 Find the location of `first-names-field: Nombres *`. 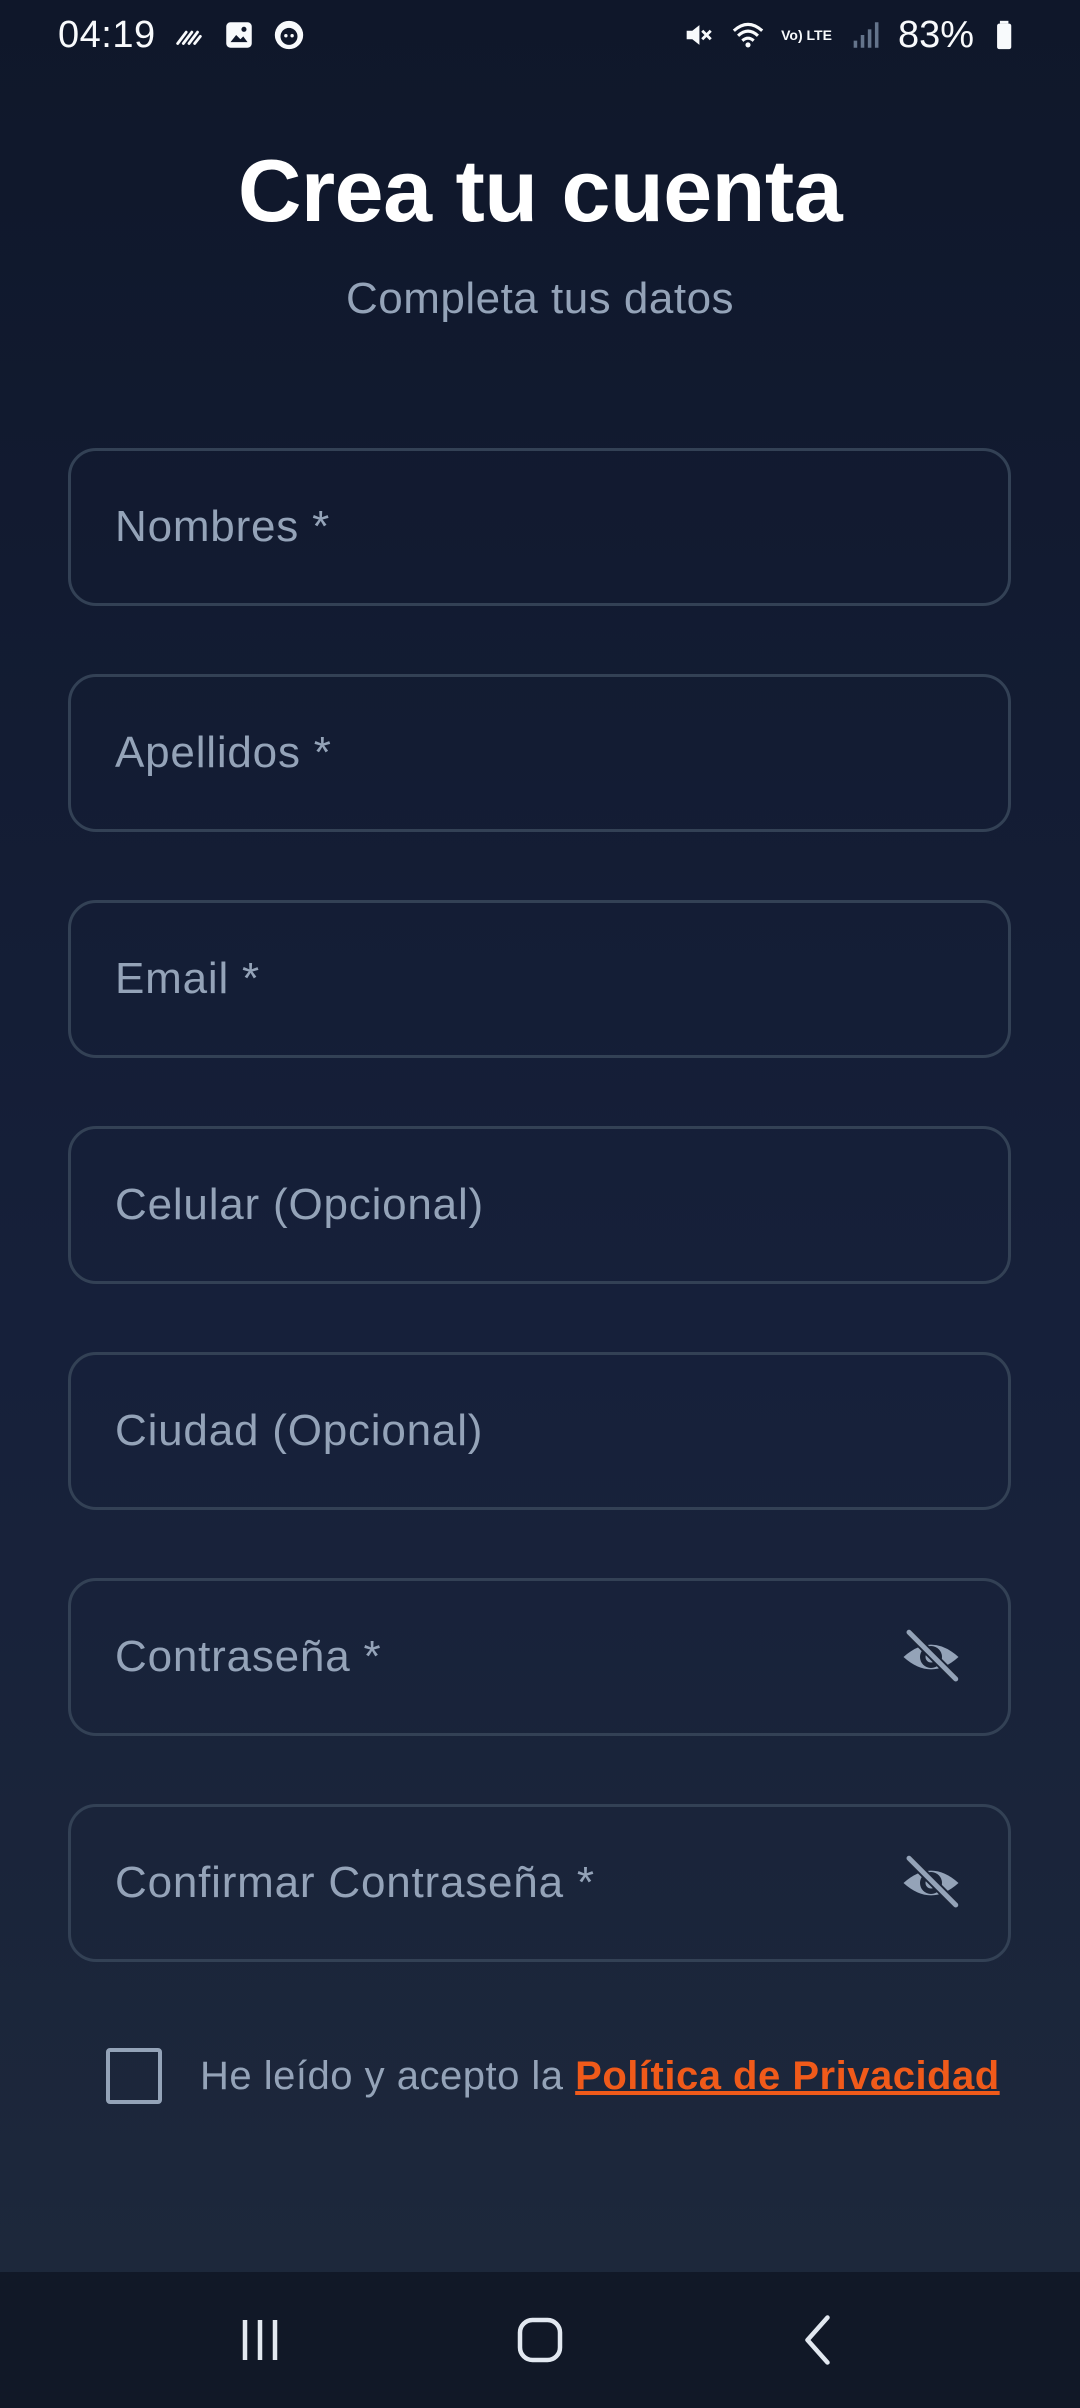

first-names-field: Nombres * is located at coordinates (539, 527).